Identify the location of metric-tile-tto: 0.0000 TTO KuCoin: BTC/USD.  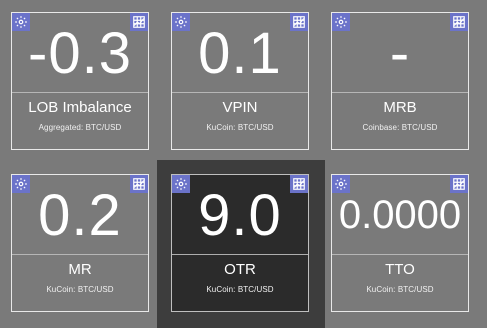
(400, 243).